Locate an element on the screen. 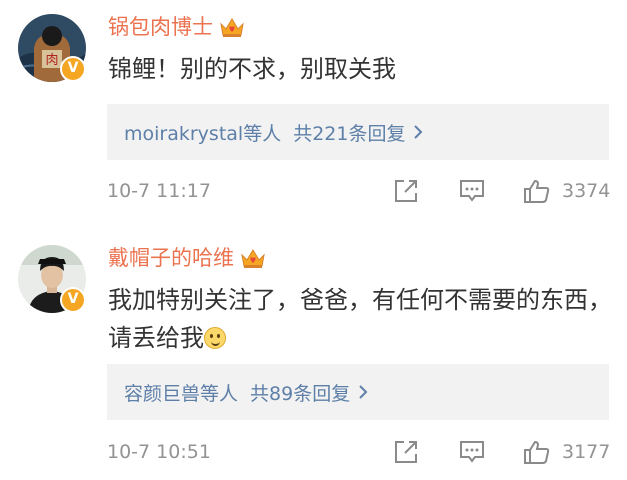 This screenshot has width=627, height=480. comment-text: 我加特别关注了，爸爸，有任何不需要的东西，请丢给我 is located at coordinates (360, 319).